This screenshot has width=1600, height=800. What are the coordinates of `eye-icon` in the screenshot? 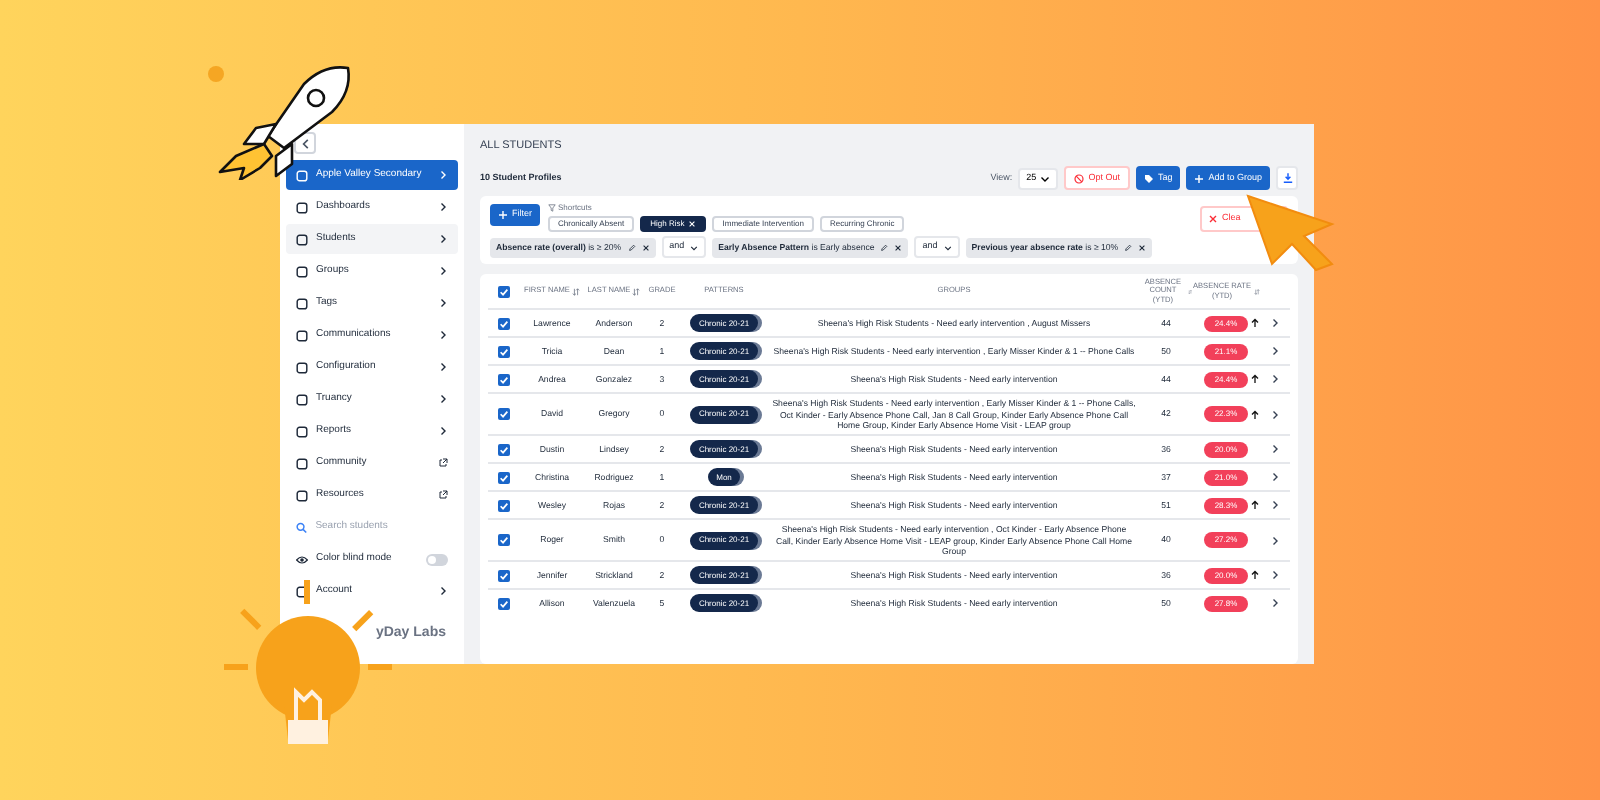 It's located at (302, 560).